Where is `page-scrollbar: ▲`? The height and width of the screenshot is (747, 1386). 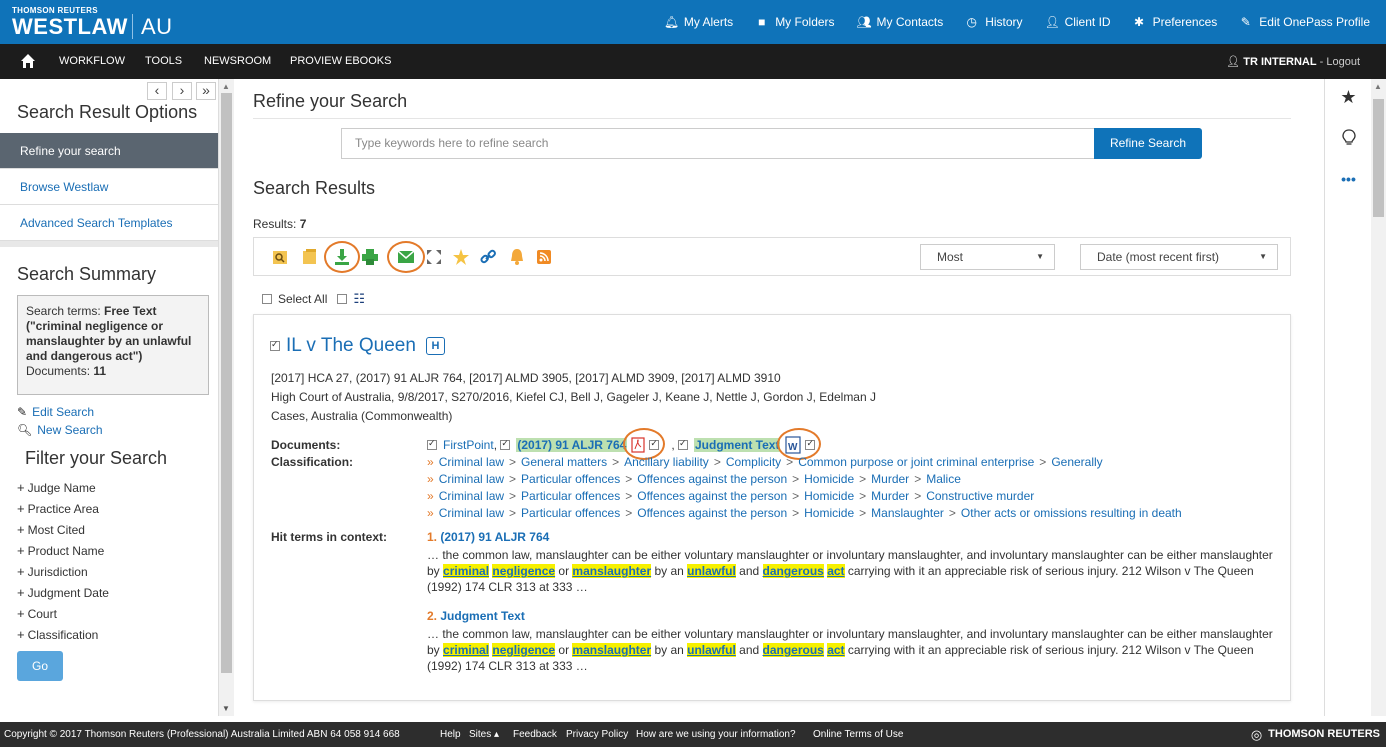
page-scrollbar: ▲ is located at coordinates (1378, 397).